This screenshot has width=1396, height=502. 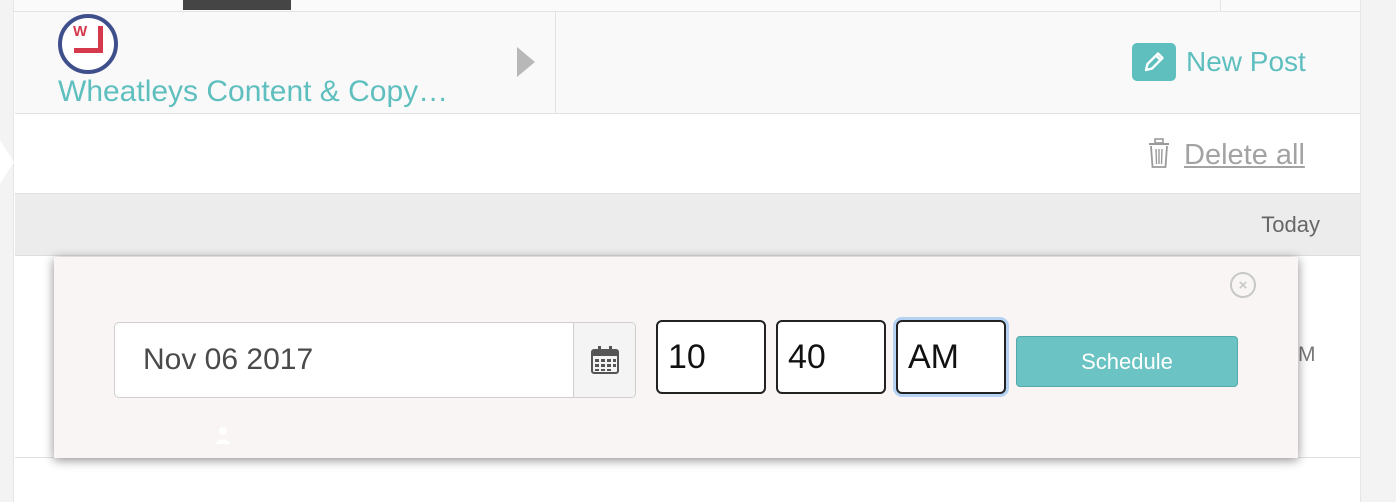 What do you see at coordinates (1378, 251) in the screenshot?
I see `right-gutter` at bounding box center [1378, 251].